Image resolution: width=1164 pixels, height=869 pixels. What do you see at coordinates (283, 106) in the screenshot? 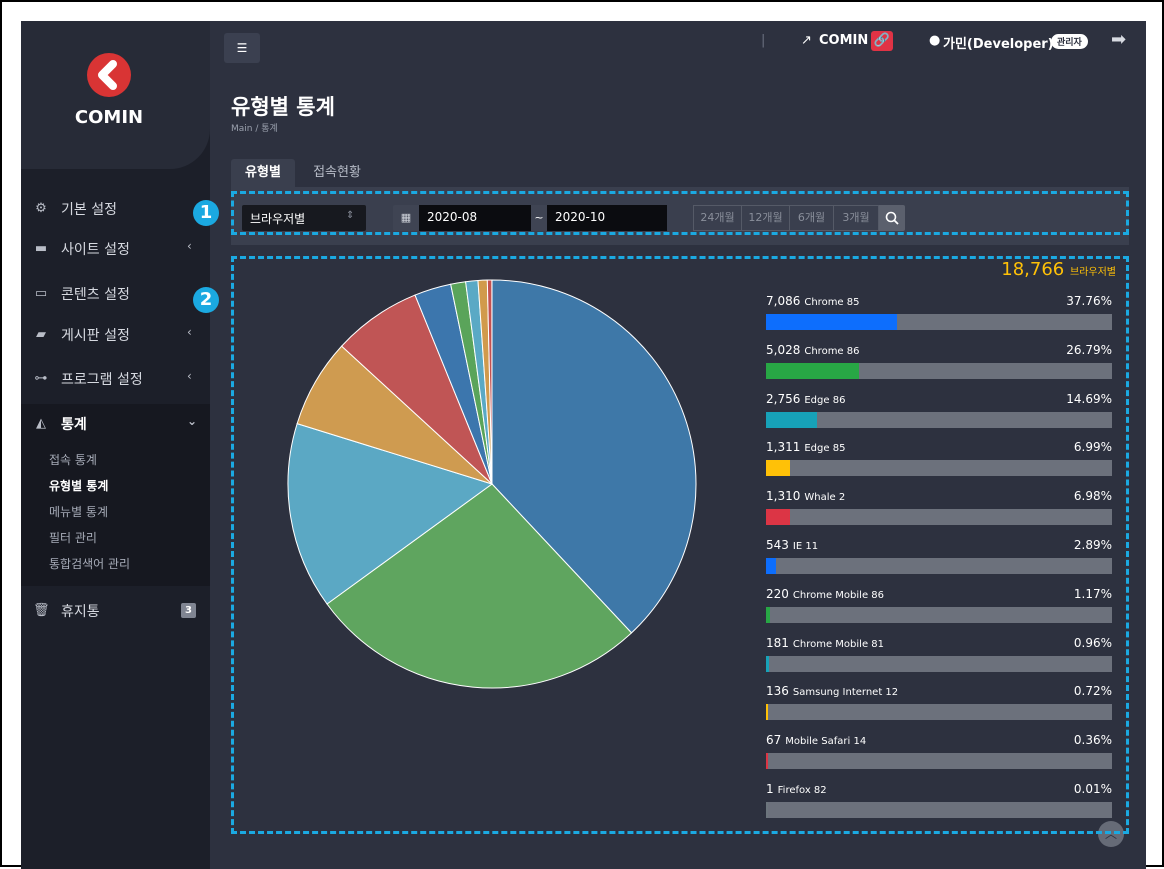
I see `page-title: 유형별 통계` at bounding box center [283, 106].